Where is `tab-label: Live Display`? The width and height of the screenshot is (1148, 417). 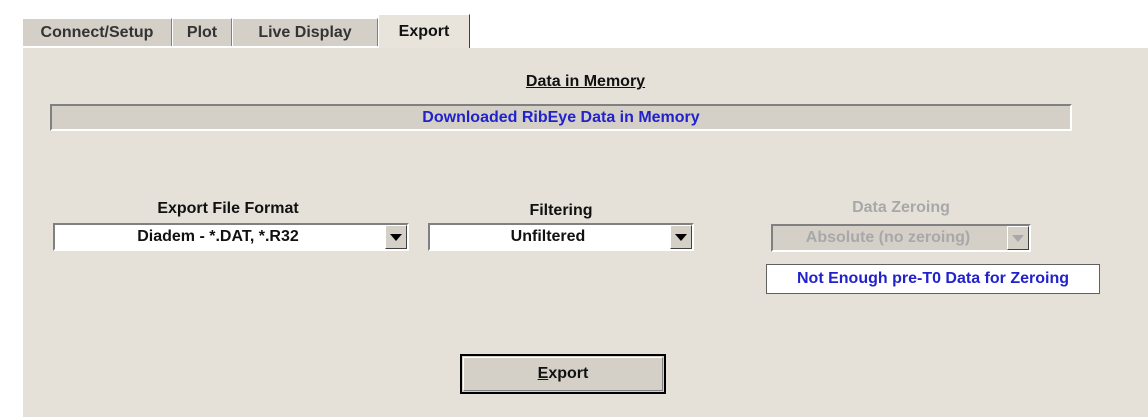
tab-label: Live Display is located at coordinates (305, 32).